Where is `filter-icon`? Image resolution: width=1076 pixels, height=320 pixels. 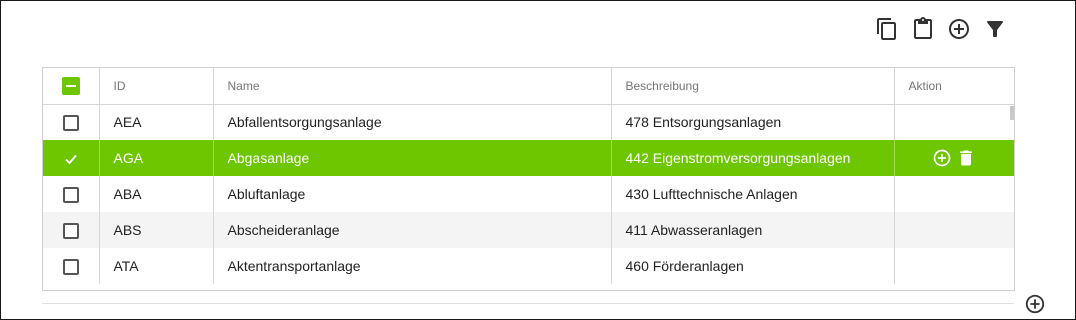 filter-icon is located at coordinates (995, 29).